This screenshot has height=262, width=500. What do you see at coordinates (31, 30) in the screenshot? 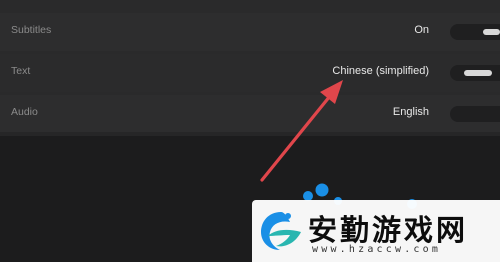
I see `setting-label-subtitles: Subtitles` at bounding box center [31, 30].